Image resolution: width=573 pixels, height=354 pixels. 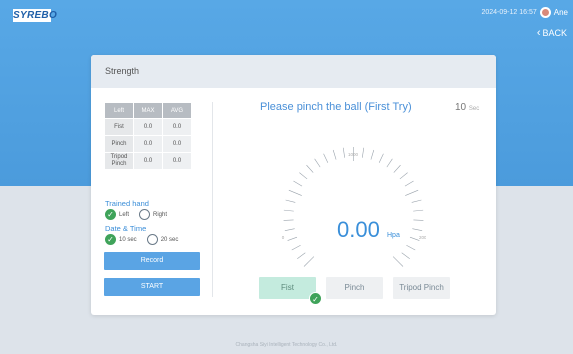 I want to click on option-label: Left, so click(x=124, y=214).